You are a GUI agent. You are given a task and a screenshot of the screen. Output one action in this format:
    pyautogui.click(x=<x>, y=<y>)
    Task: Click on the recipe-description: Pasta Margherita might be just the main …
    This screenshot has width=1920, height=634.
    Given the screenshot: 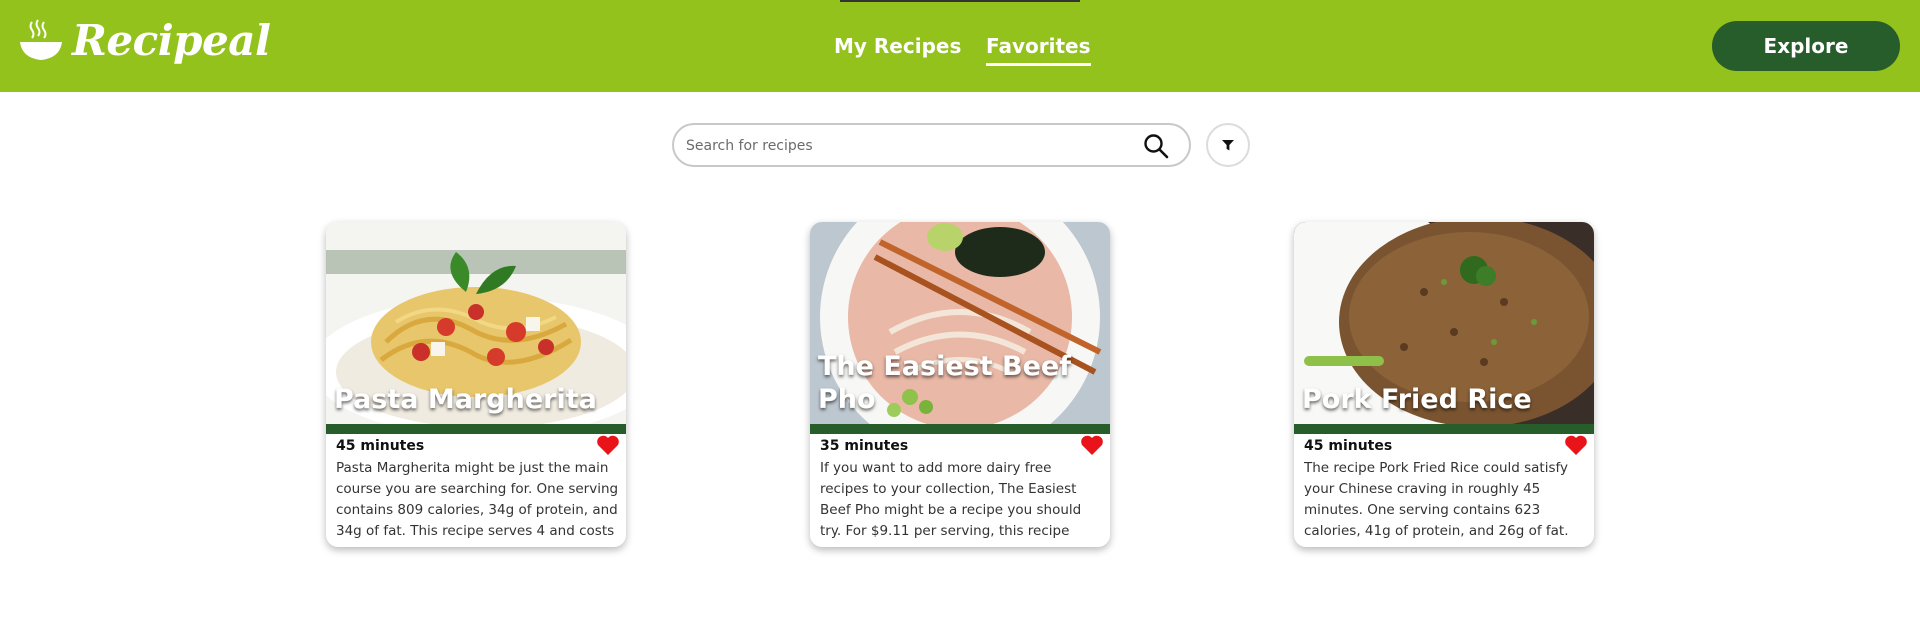 What is the action you would take?
    pyautogui.click(x=477, y=499)
    